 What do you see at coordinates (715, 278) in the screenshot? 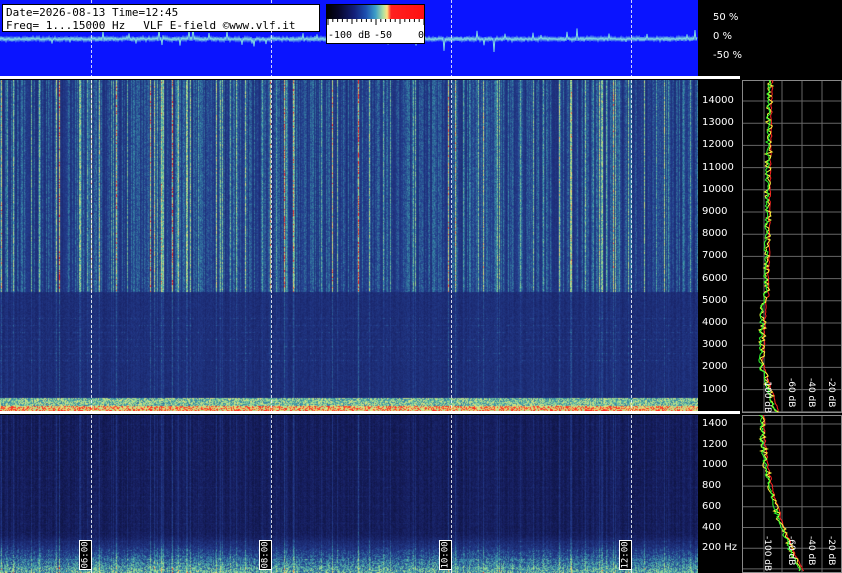
I see `freq-label-main: 6000` at bounding box center [715, 278].